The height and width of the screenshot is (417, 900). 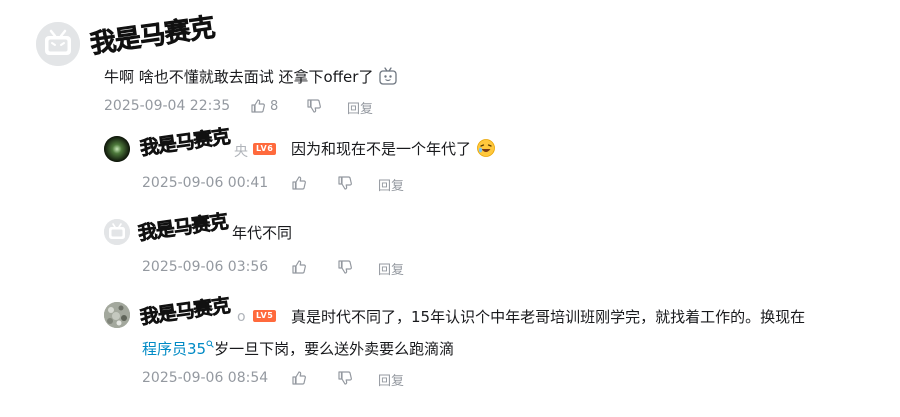 What do you see at coordinates (265, 149) in the screenshot?
I see `level-badge: LV6` at bounding box center [265, 149].